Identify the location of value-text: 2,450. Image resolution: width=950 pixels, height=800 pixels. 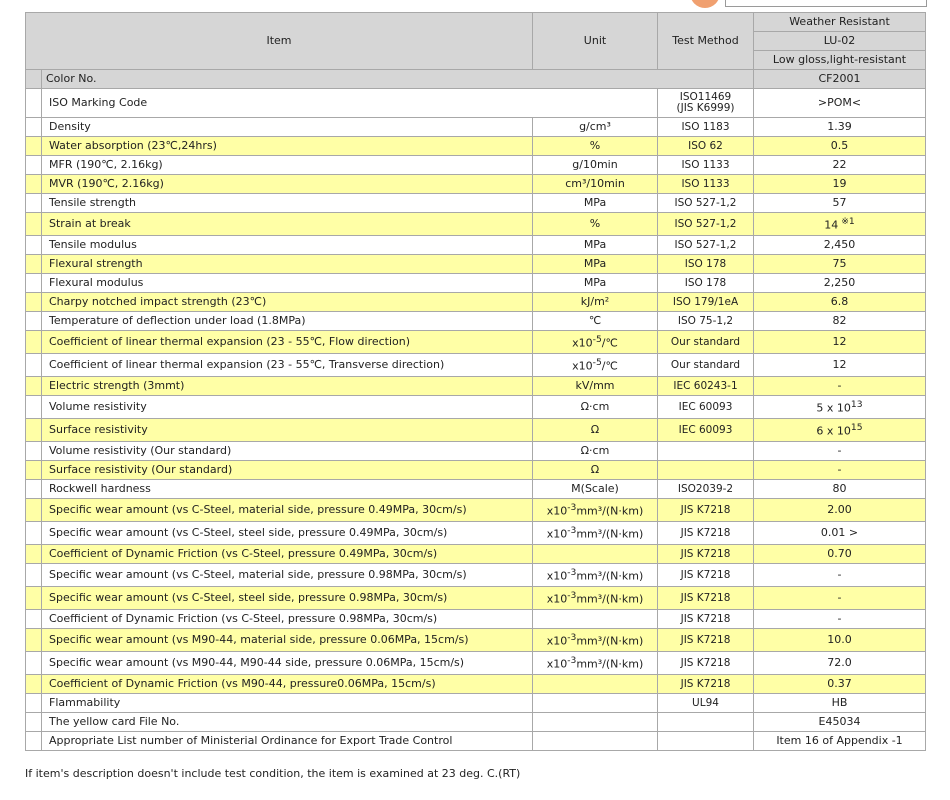
(839, 244).